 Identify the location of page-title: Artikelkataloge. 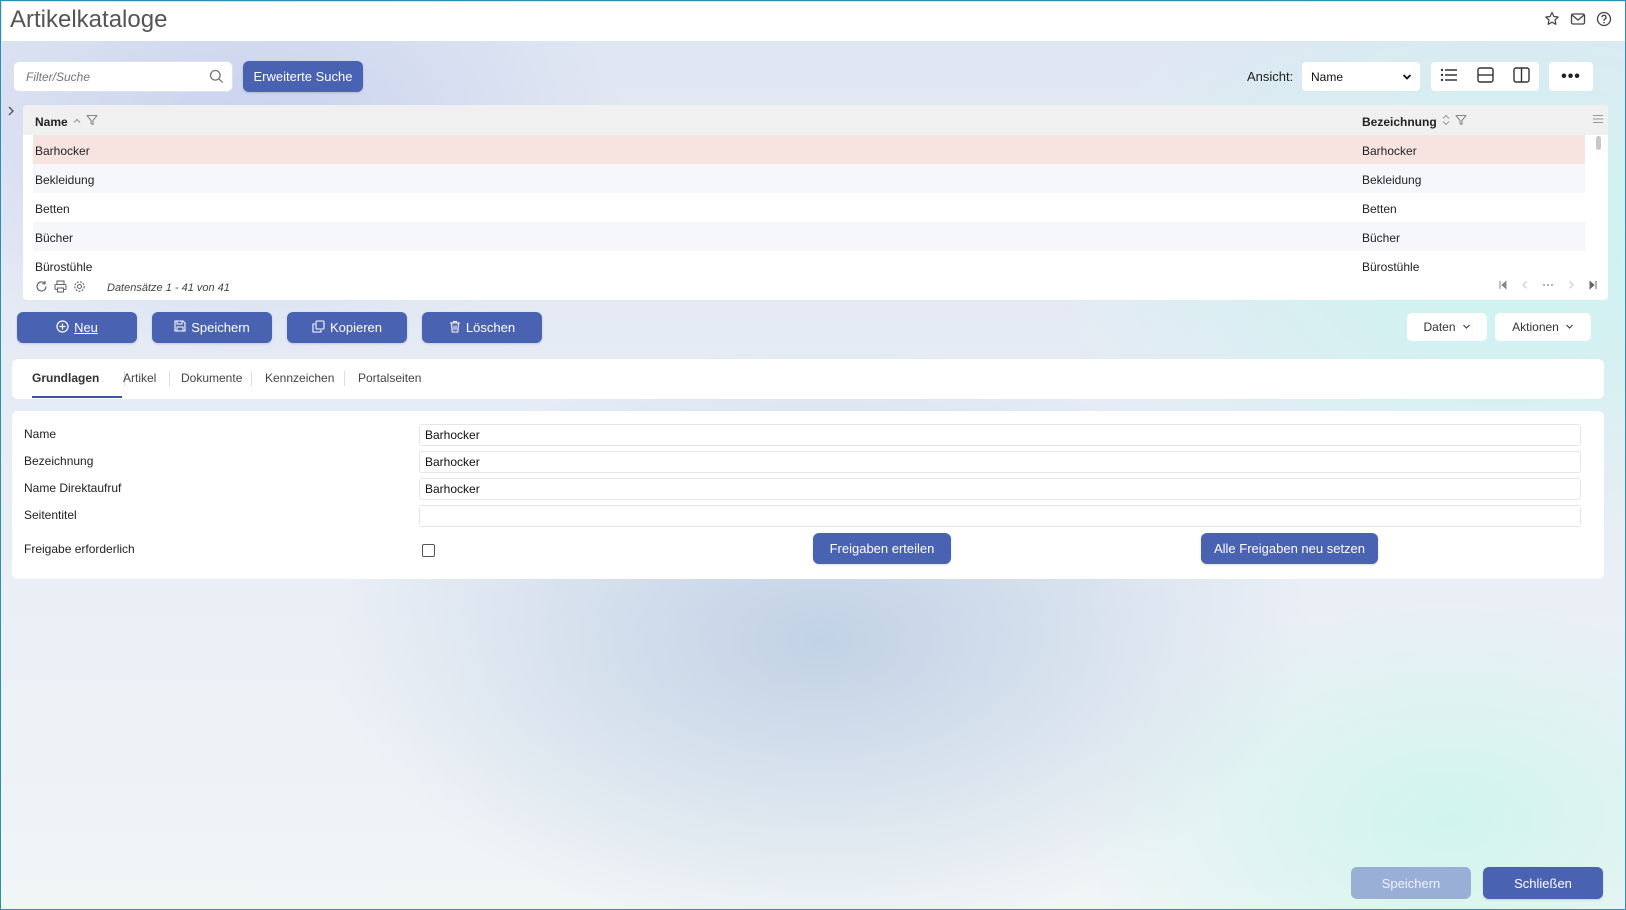
(89, 19).